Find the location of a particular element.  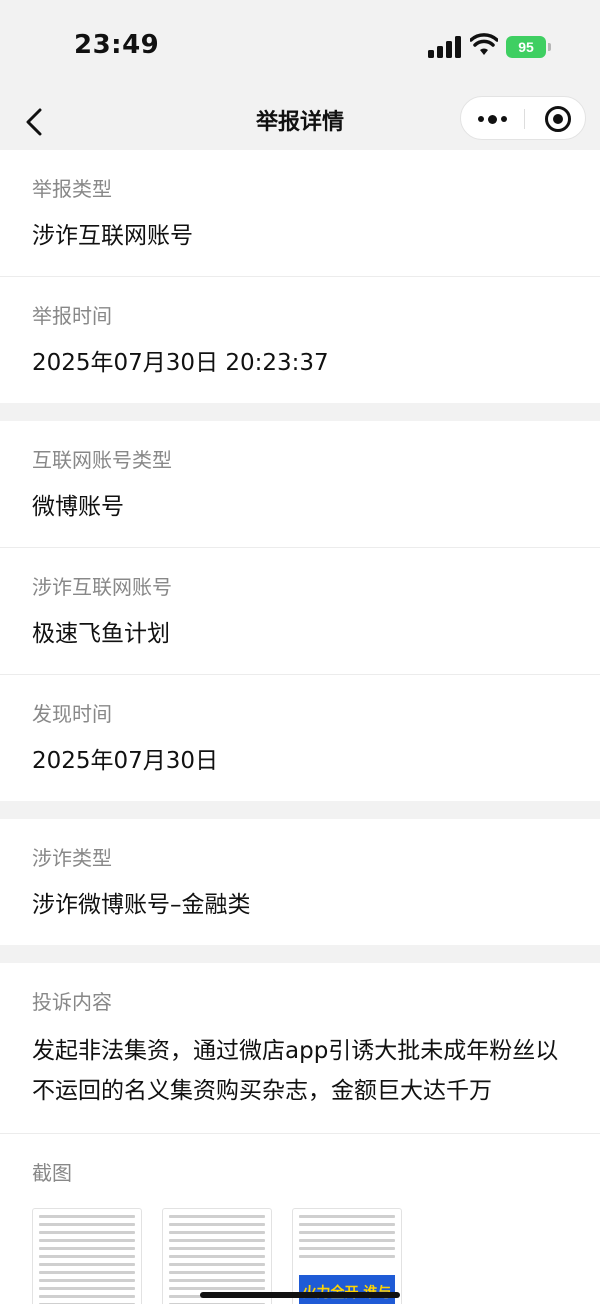

miniprogram-capsule is located at coordinates (523, 118).